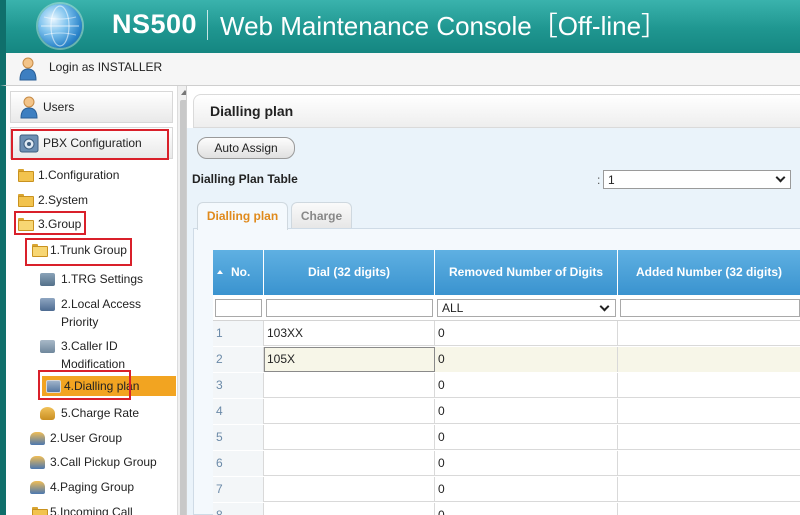 The height and width of the screenshot is (515, 800). Describe the element at coordinates (444, 26) in the screenshot. I see `console-title: Web Maintenance Console［Off-line］` at that location.